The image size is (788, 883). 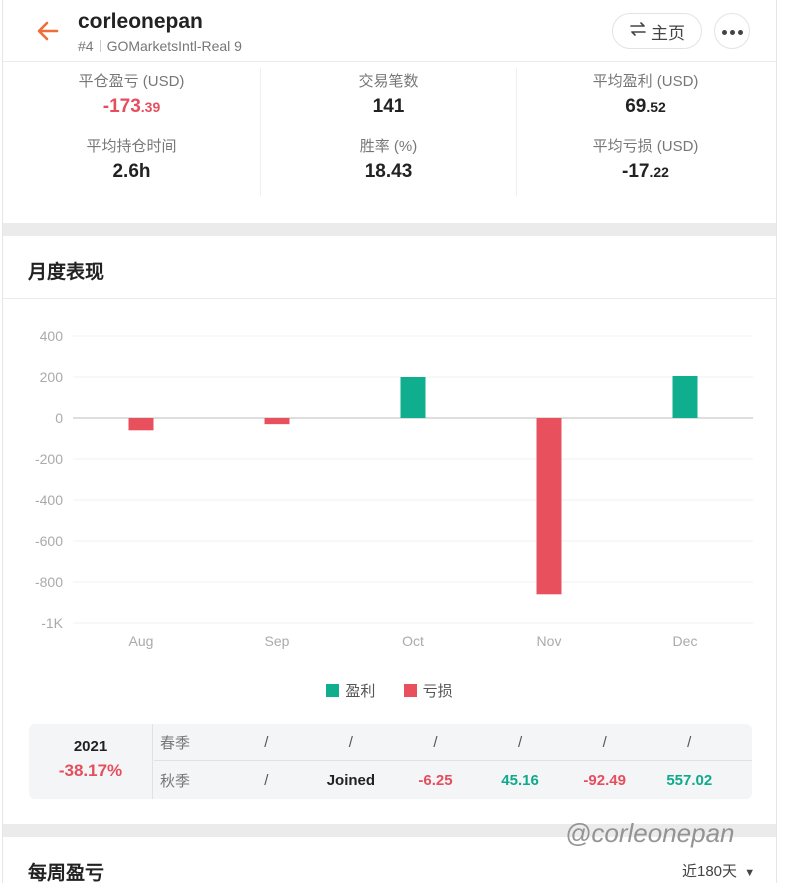 I want to click on trader-subtitle: #4 GOMarketsIntl-Real 9, so click(x=160, y=46).